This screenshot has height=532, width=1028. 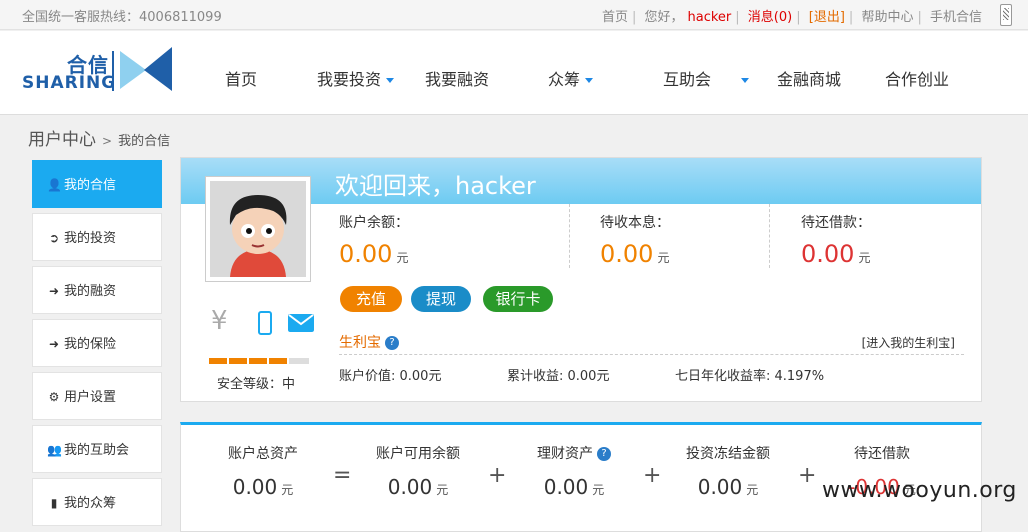 I want to click on help-link: 帮助中心, so click(x=887, y=17).